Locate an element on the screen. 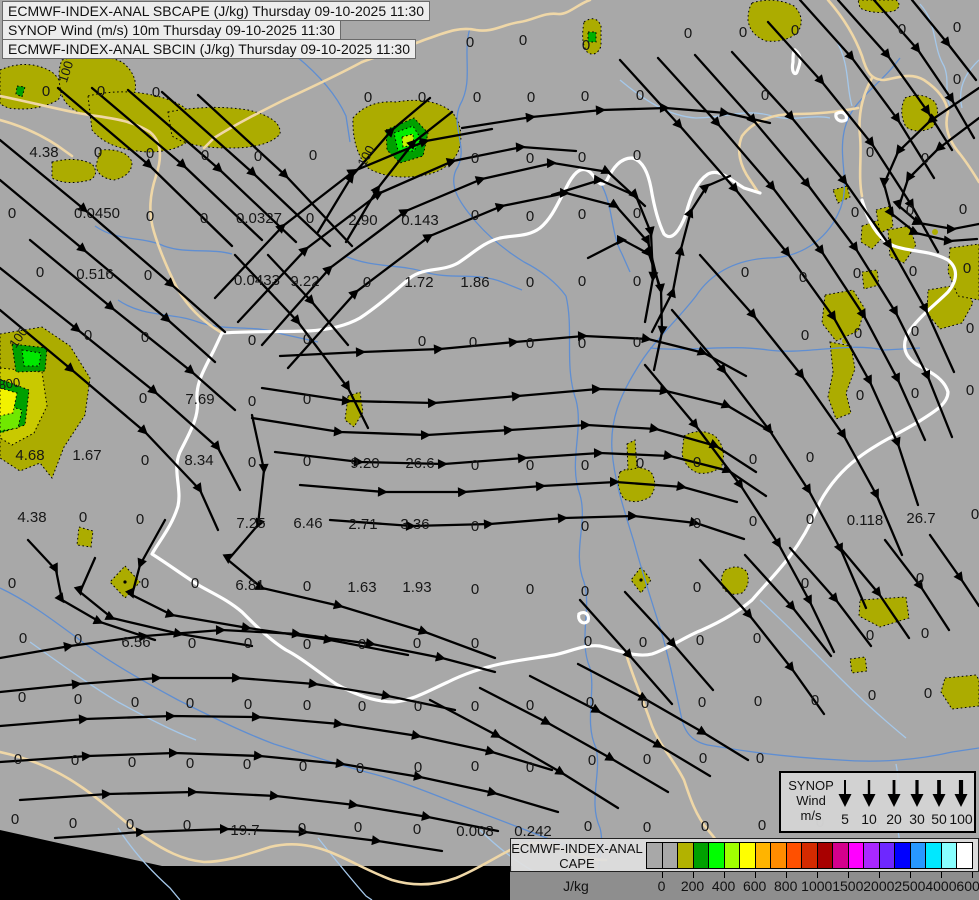 The image size is (979, 900). map-value-label: 6.46 is located at coordinates (307, 523).